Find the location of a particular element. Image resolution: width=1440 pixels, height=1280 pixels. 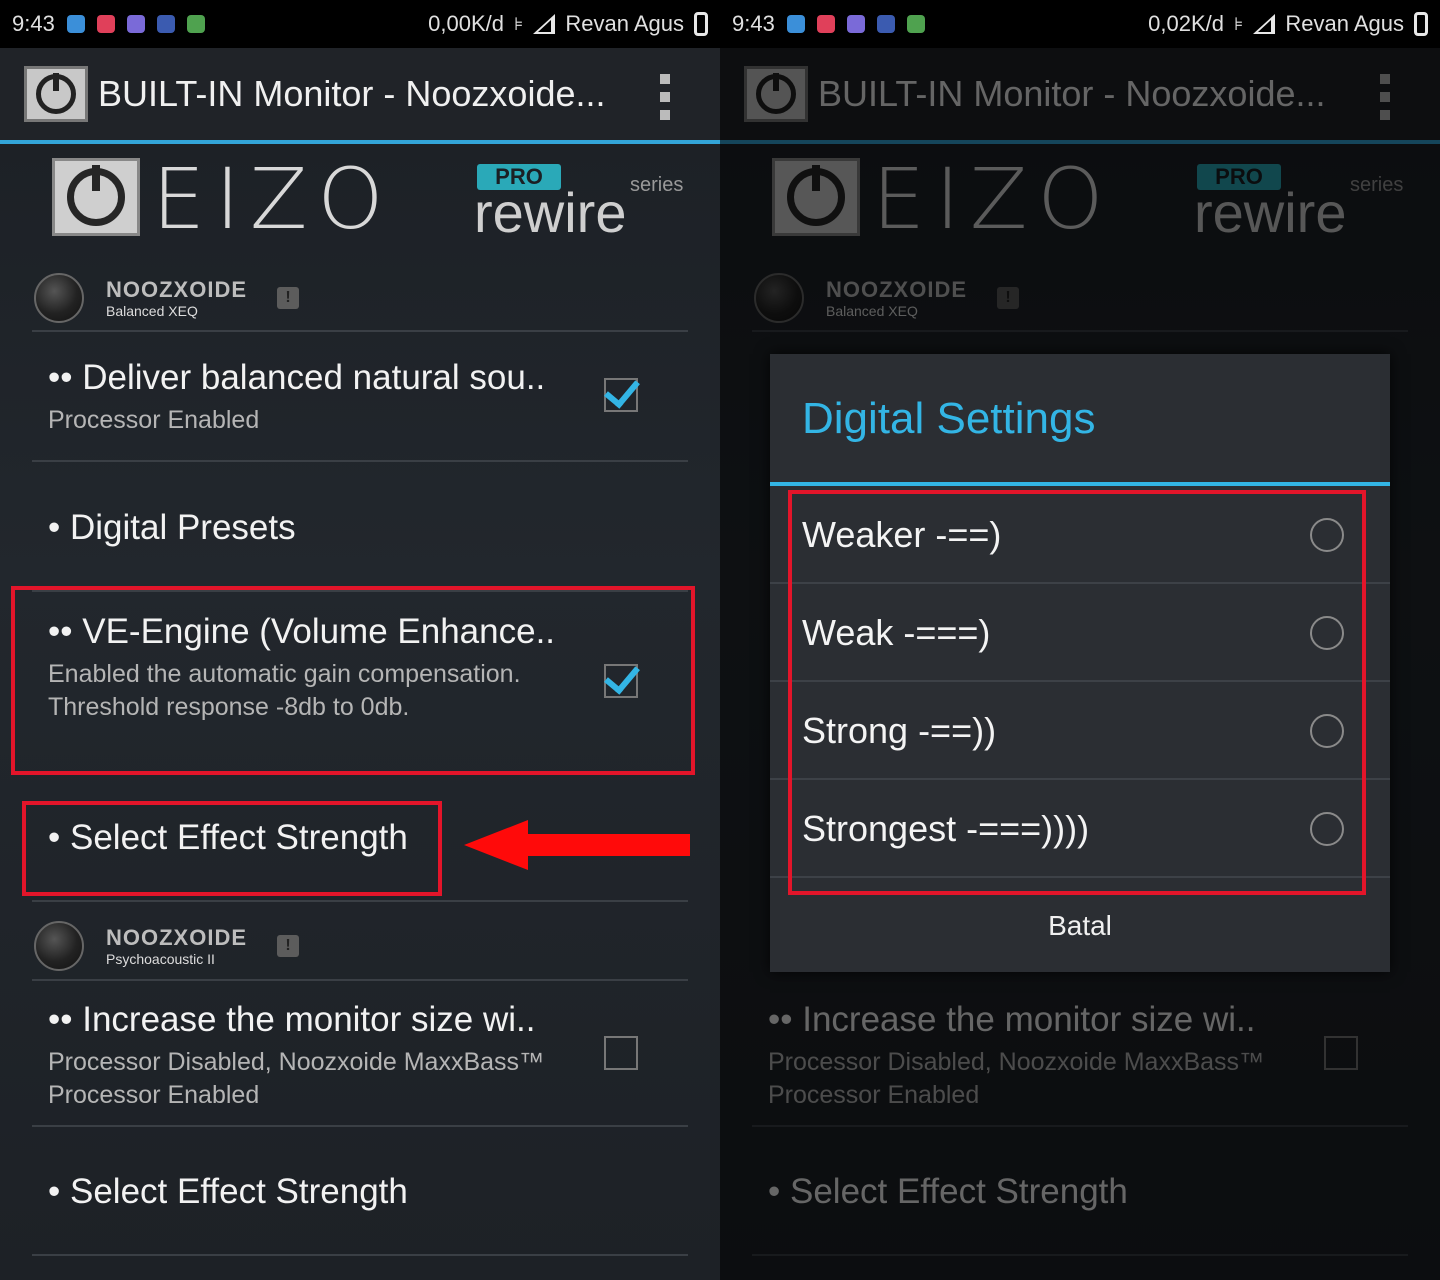

pref-select-effect-strength-2: • Select Effect Strength is located at coordinates (348, 1192).